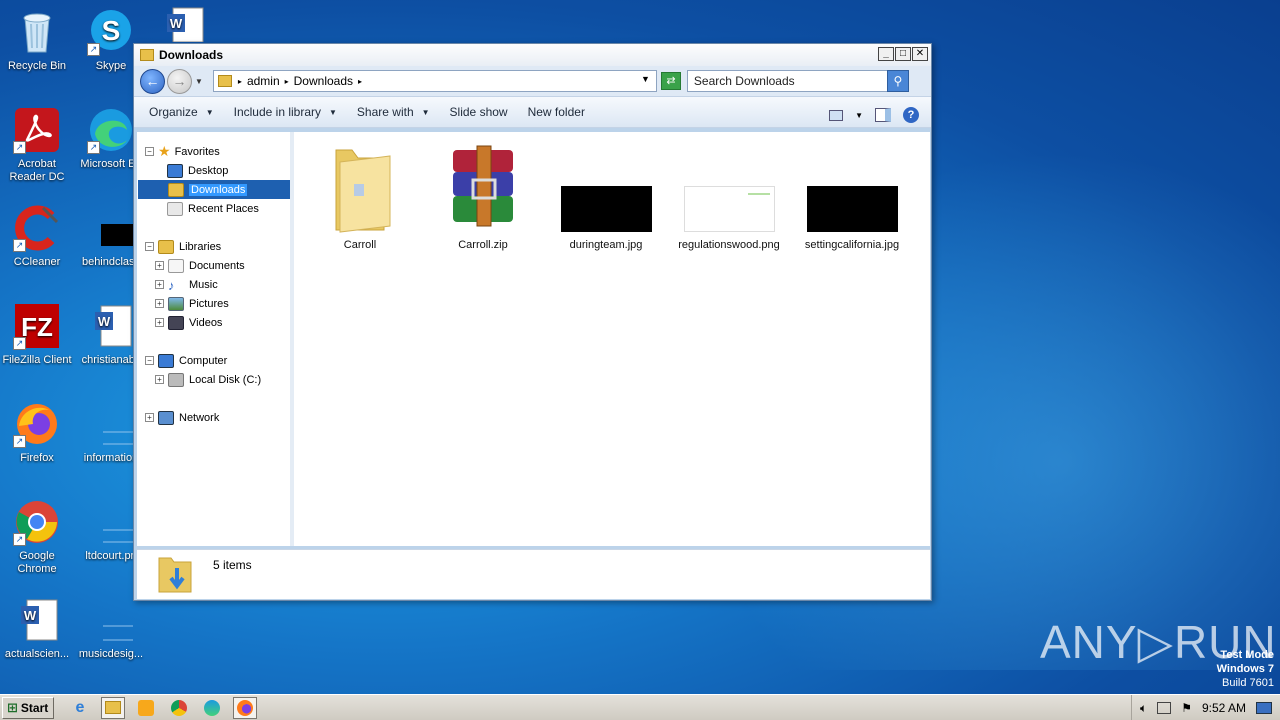 This screenshot has height=720, width=1280. Describe the element at coordinates (80, 708) in the screenshot. I see `taskbar-ie: e` at that location.